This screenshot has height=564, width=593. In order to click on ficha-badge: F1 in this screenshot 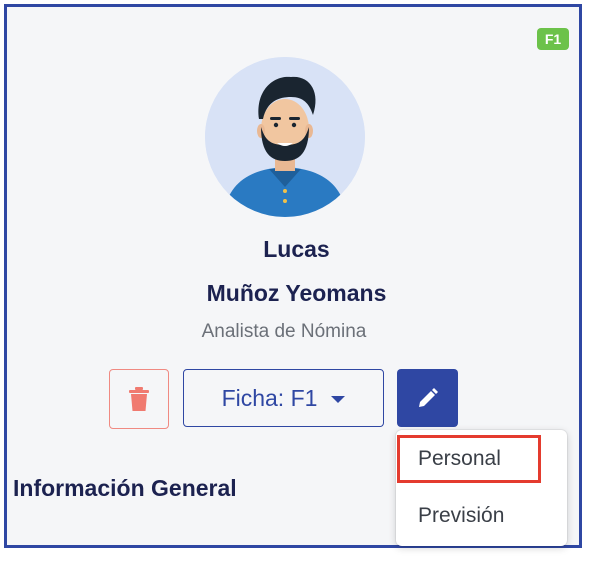, I will do `click(553, 39)`.